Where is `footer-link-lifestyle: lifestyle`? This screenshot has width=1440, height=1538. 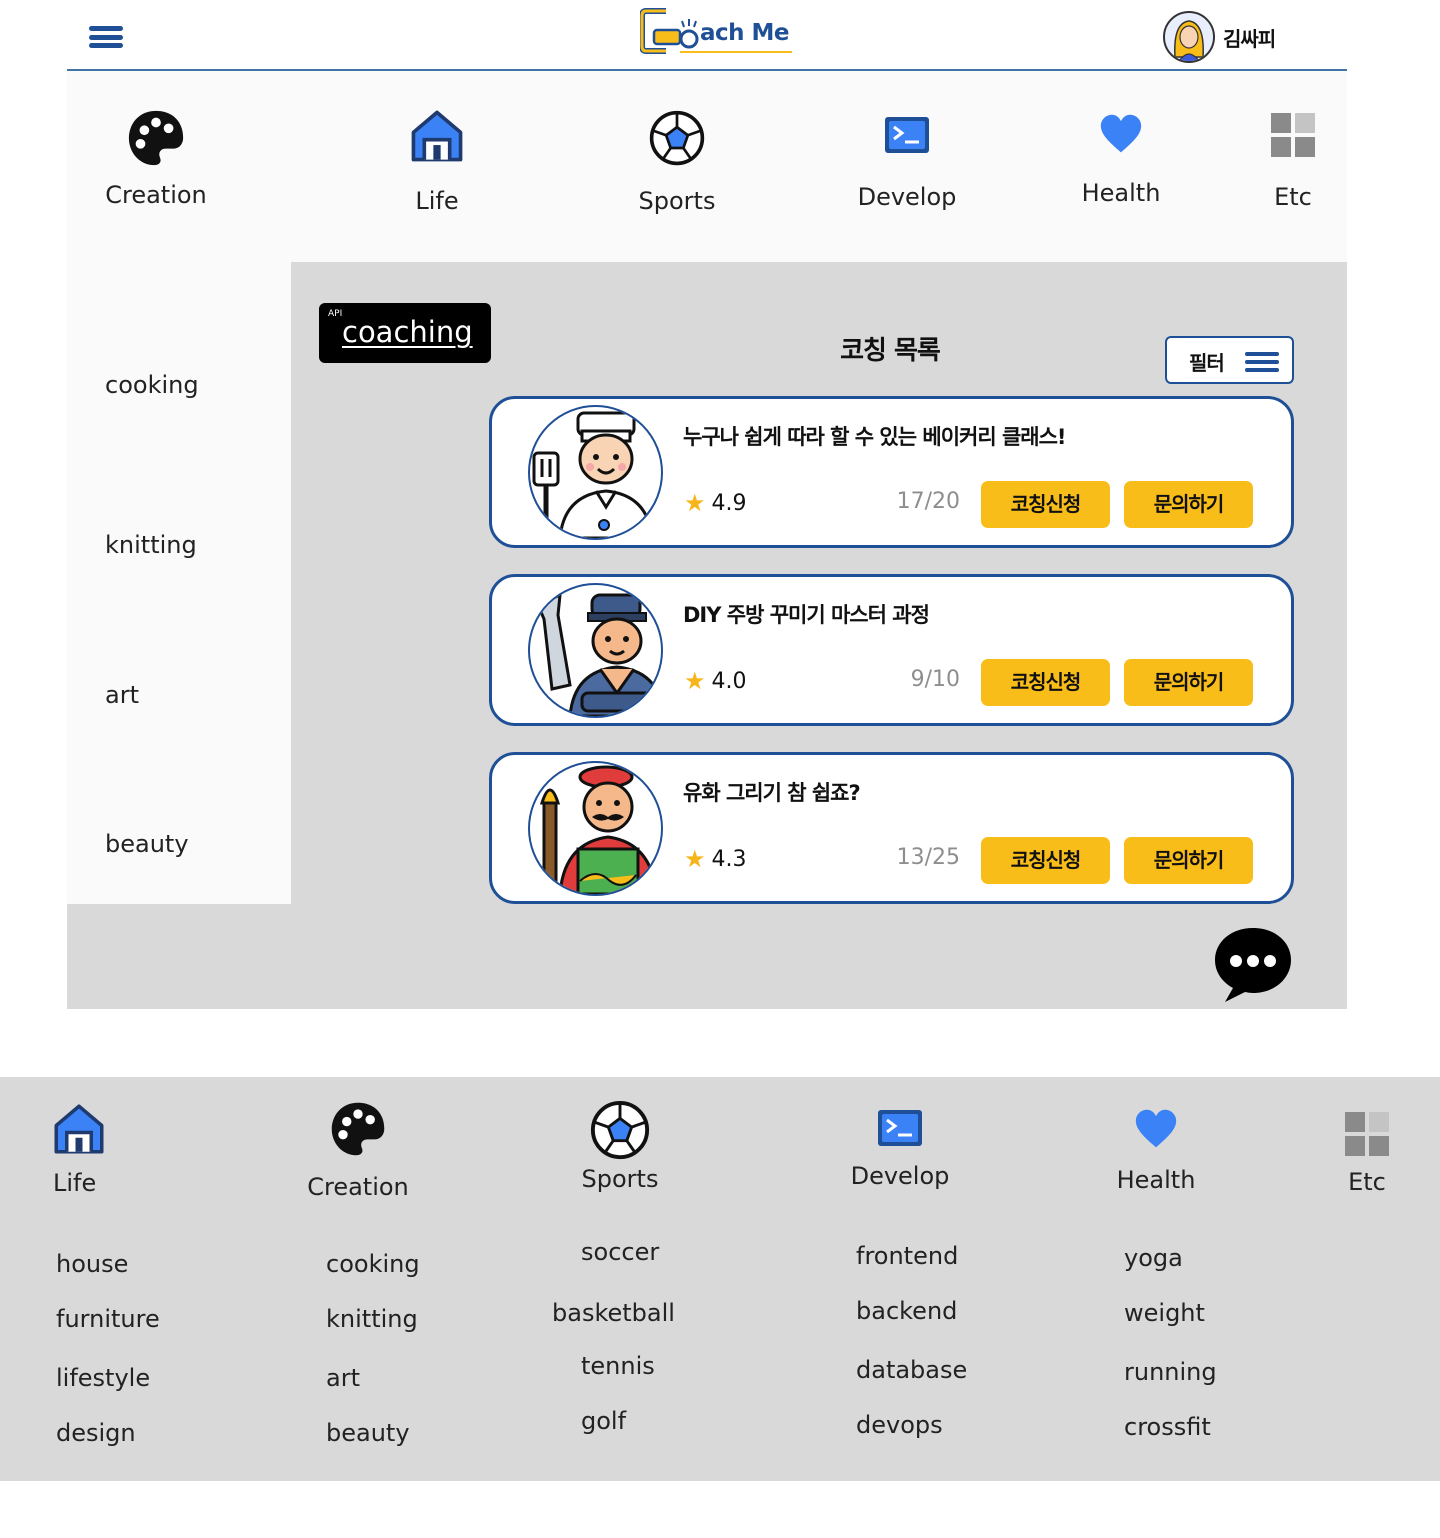
footer-link-lifestyle: lifestyle is located at coordinates (103, 1378).